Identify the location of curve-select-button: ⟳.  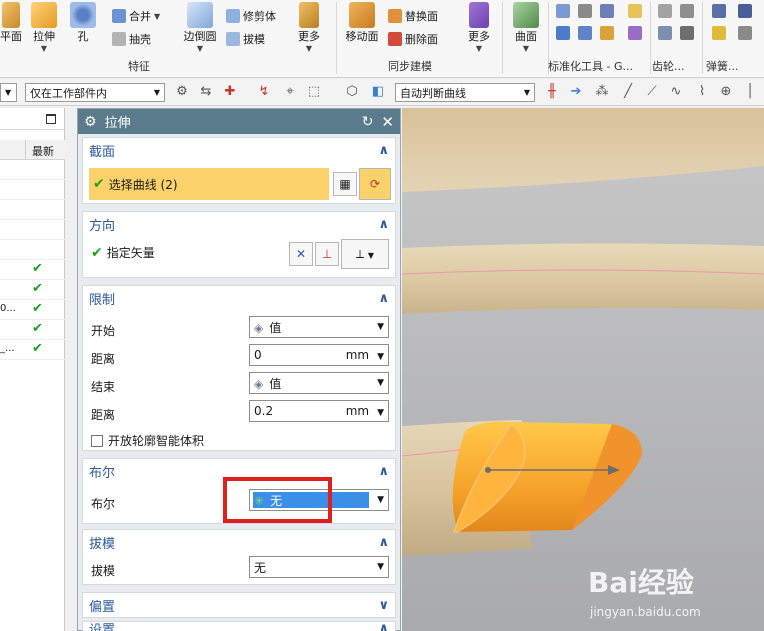
(375, 184).